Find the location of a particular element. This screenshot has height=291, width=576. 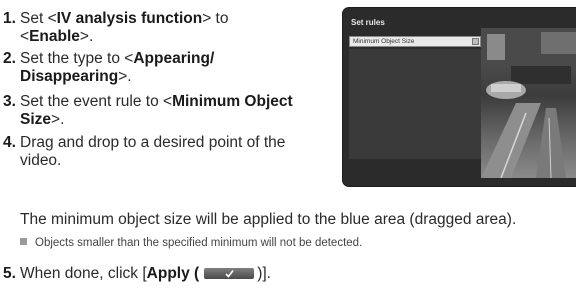

dropdown-arrow-icon is located at coordinates (475, 41).